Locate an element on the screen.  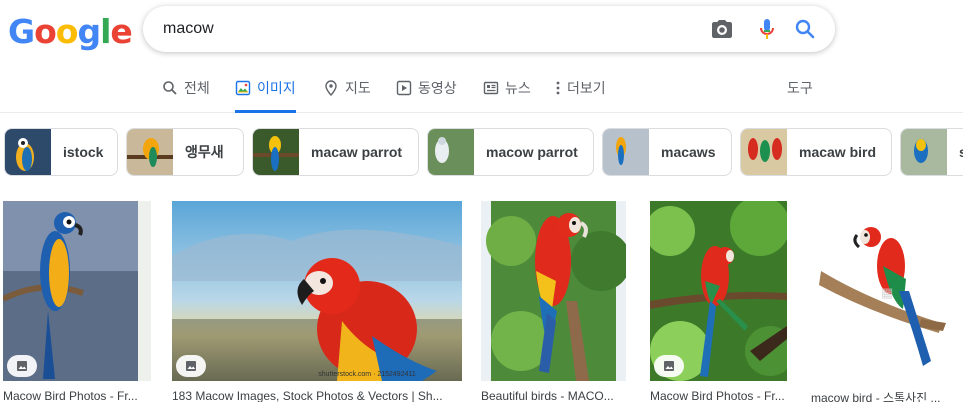
chip-label: macaw bird is located at coordinates (838, 152).